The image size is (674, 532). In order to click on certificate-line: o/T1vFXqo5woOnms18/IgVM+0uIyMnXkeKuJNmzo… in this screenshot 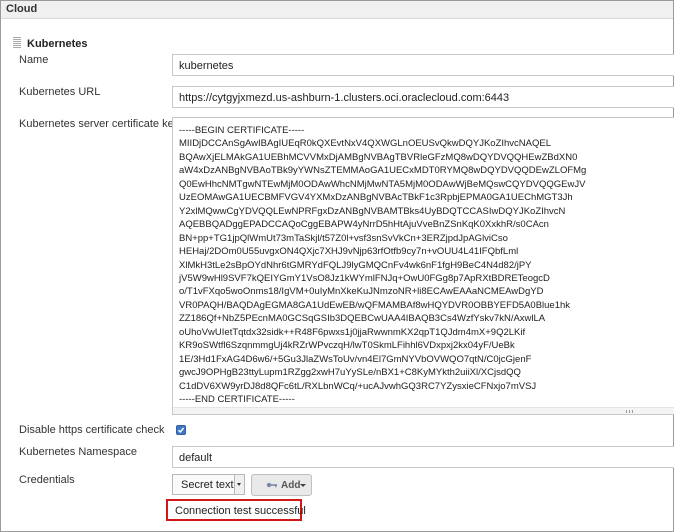, I will do `click(361, 292)`.